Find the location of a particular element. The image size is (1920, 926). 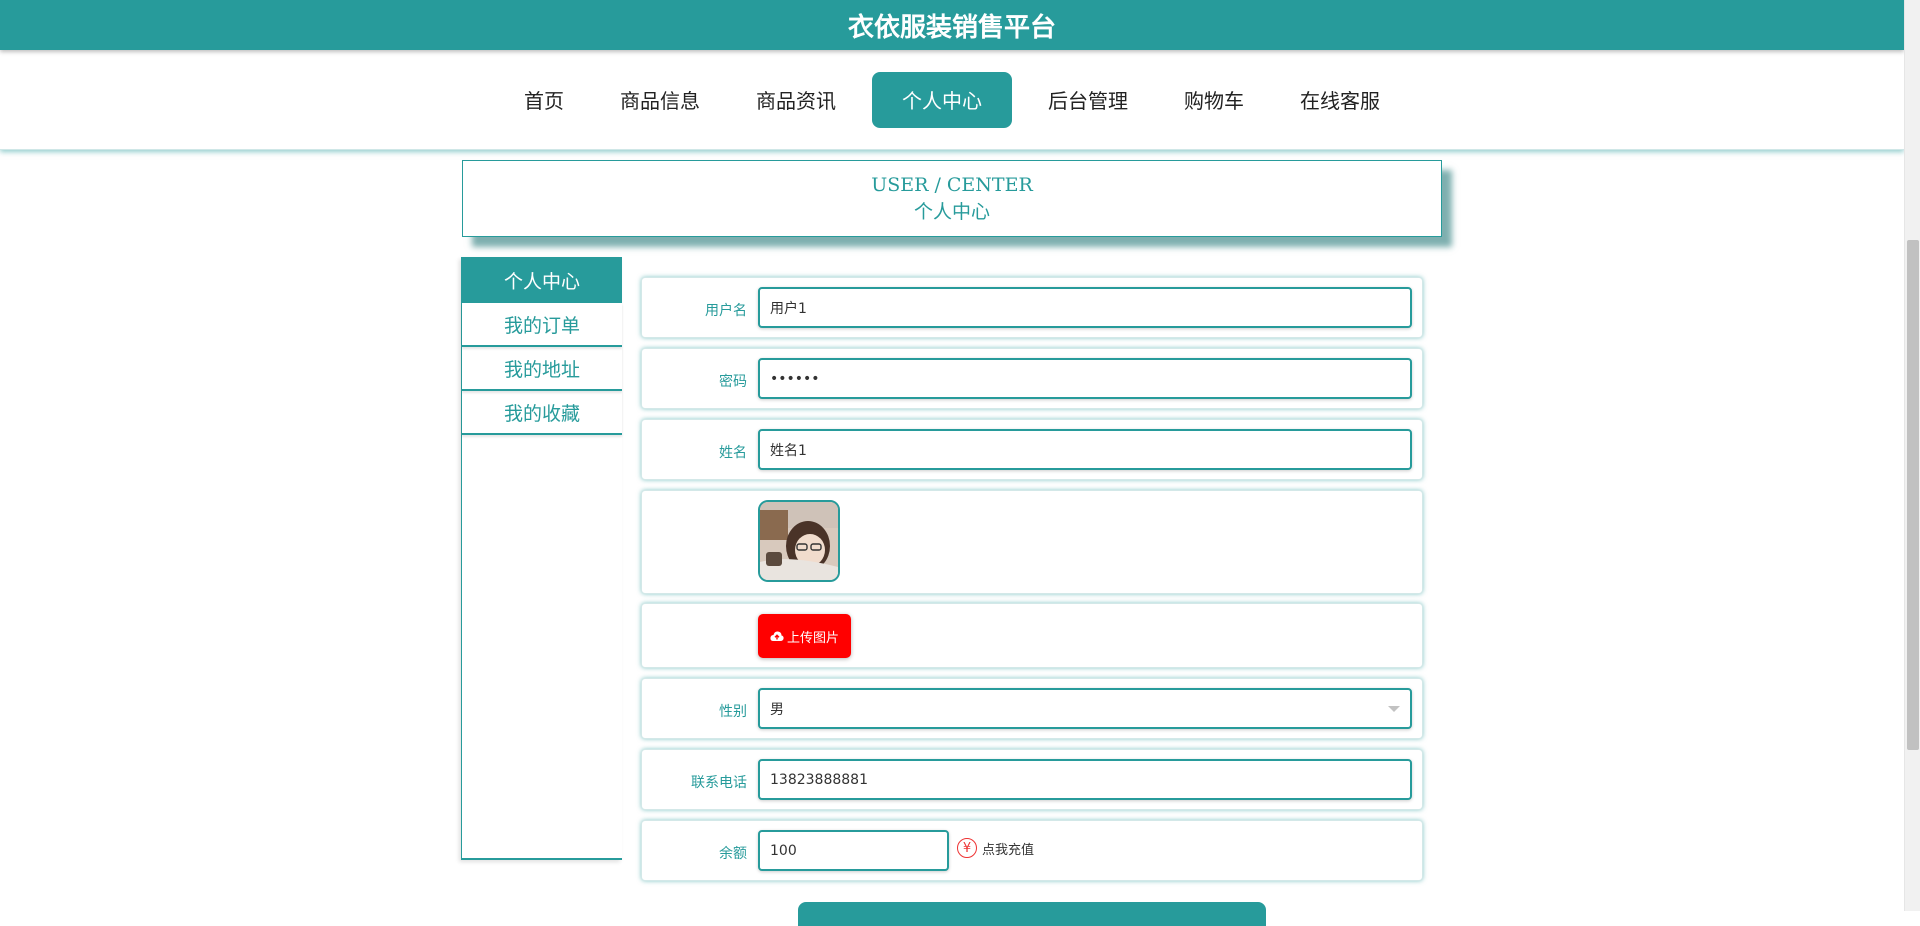

recharge-link: ¥ 点我充值 is located at coordinates (995, 848).